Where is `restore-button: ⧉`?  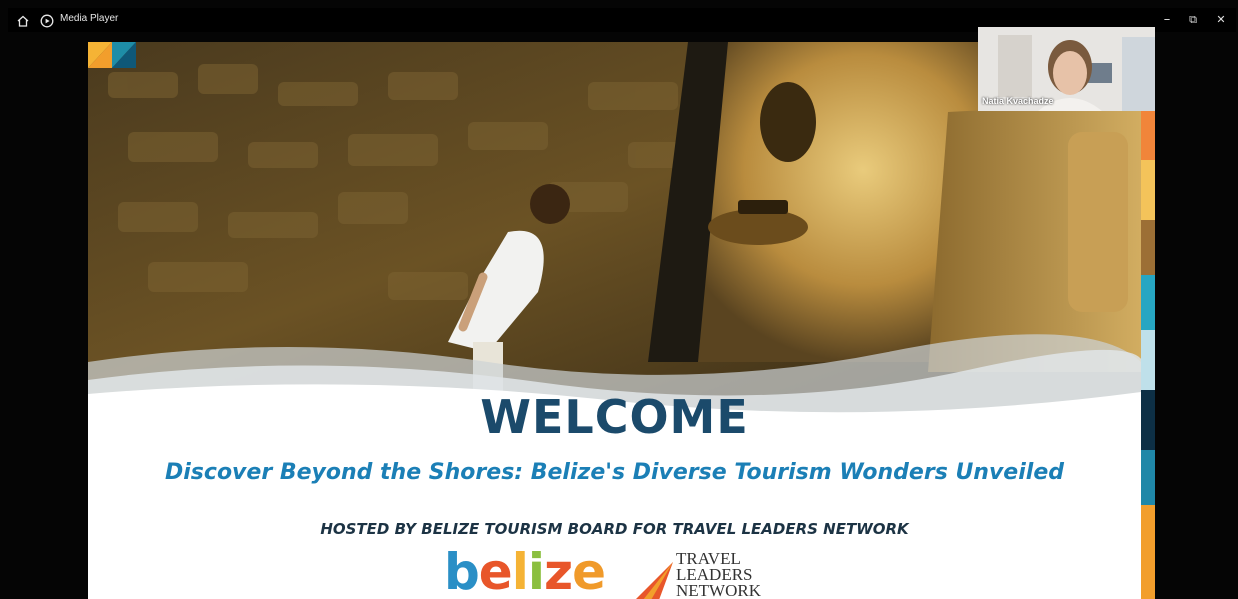
restore-button: ⧉ is located at coordinates (1193, 20).